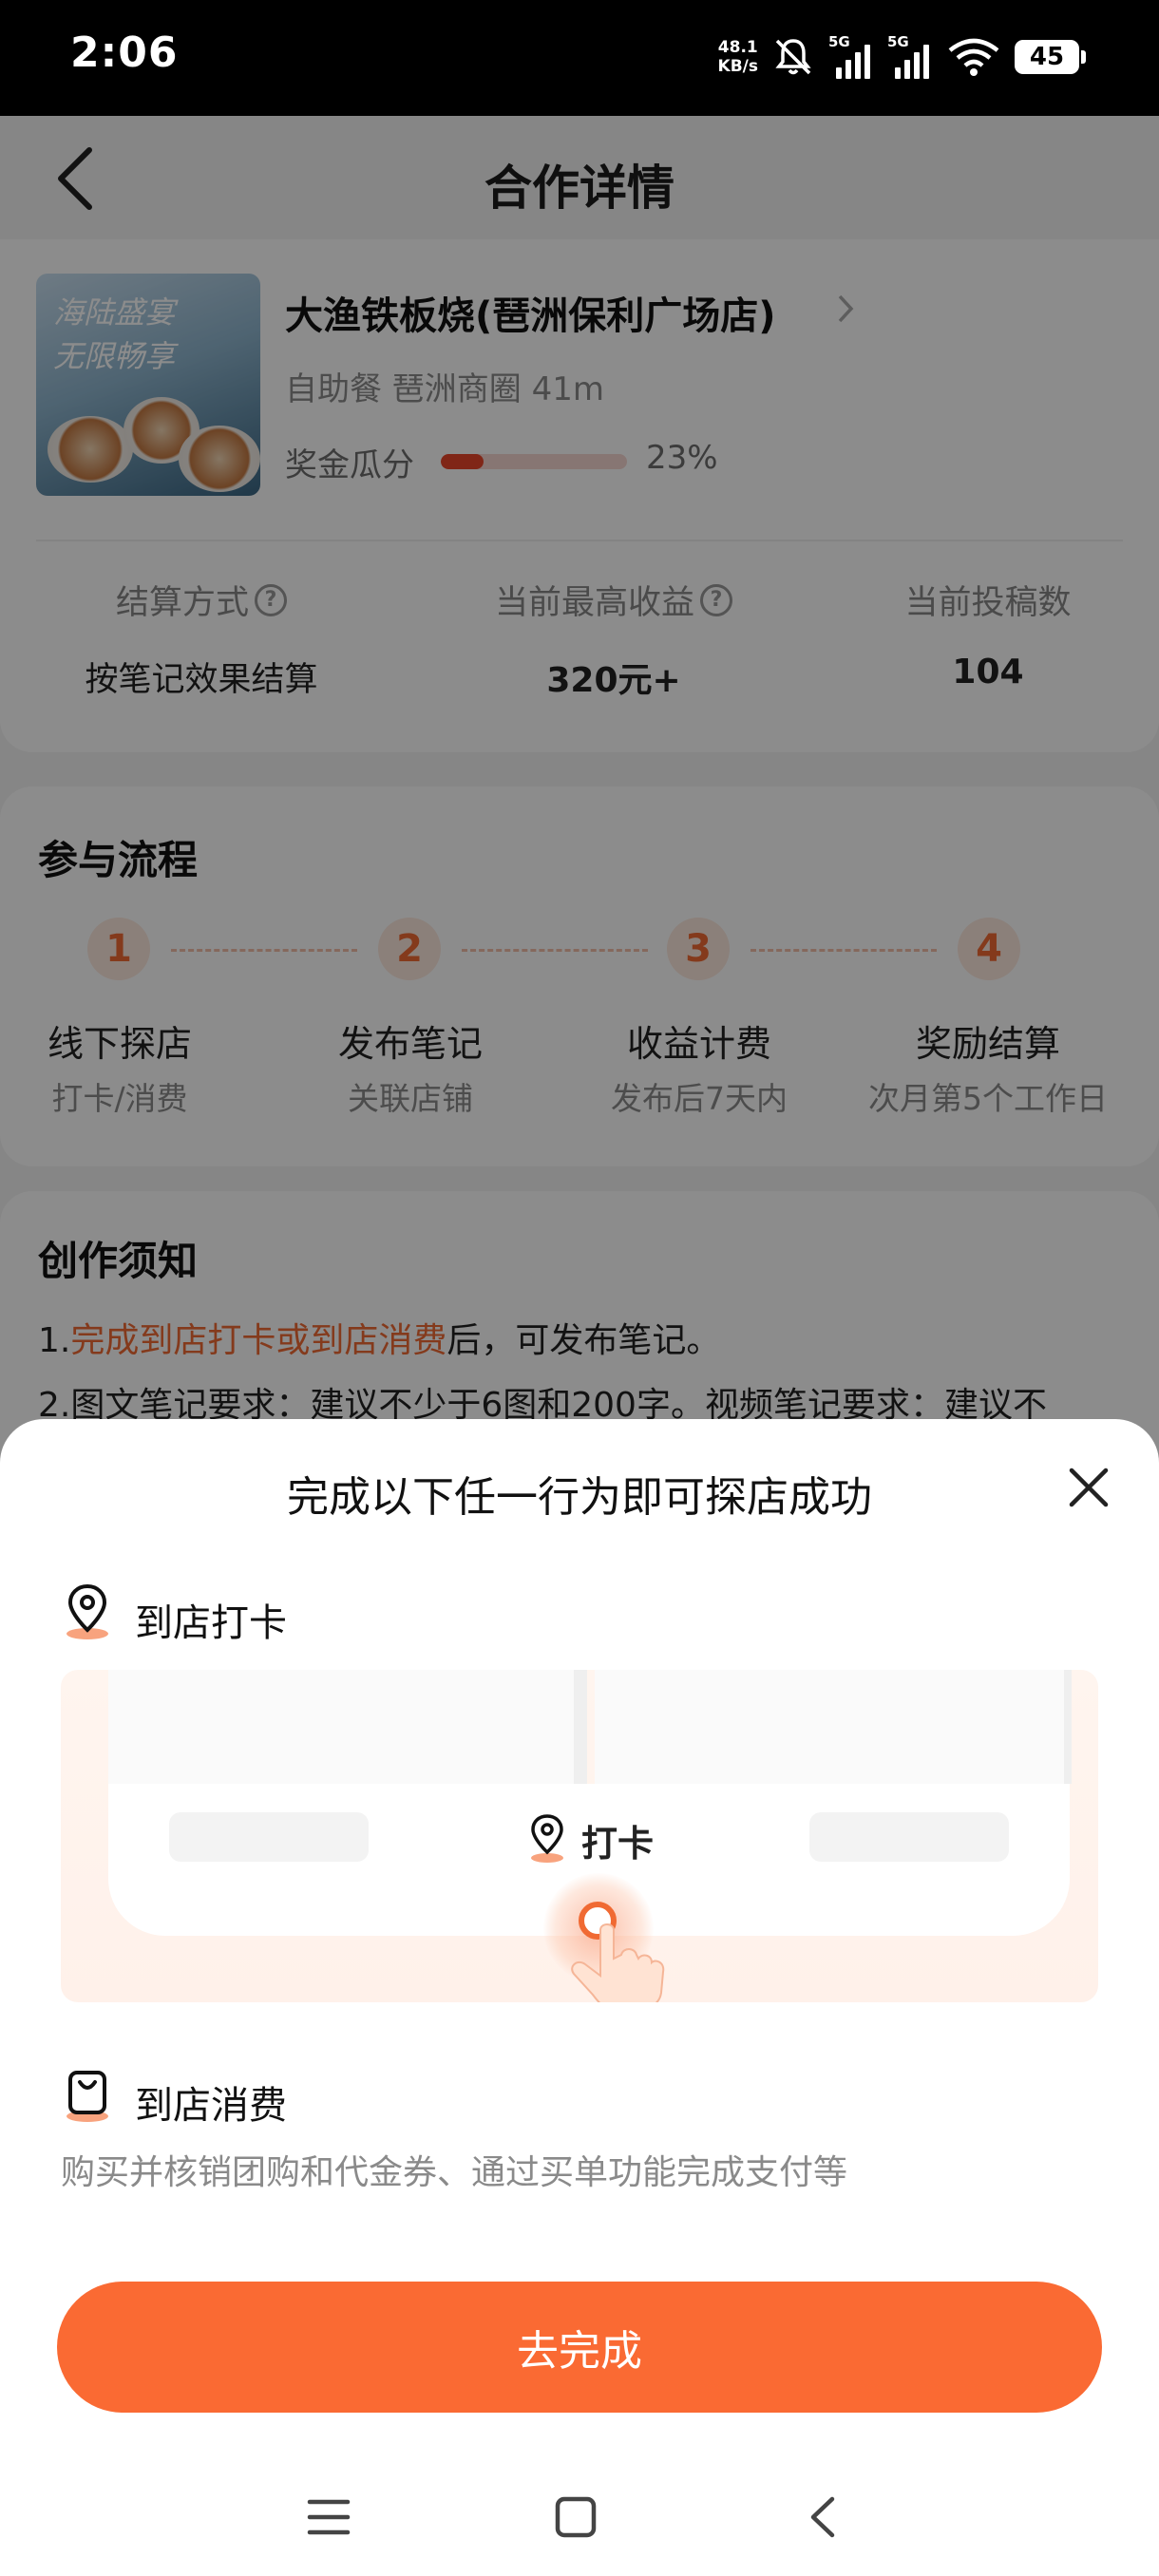 This screenshot has width=1159, height=2576. Describe the element at coordinates (579, 58) in the screenshot. I see `status-bar: 2:06 48.1 KB/s 5G 5G 45` at that location.